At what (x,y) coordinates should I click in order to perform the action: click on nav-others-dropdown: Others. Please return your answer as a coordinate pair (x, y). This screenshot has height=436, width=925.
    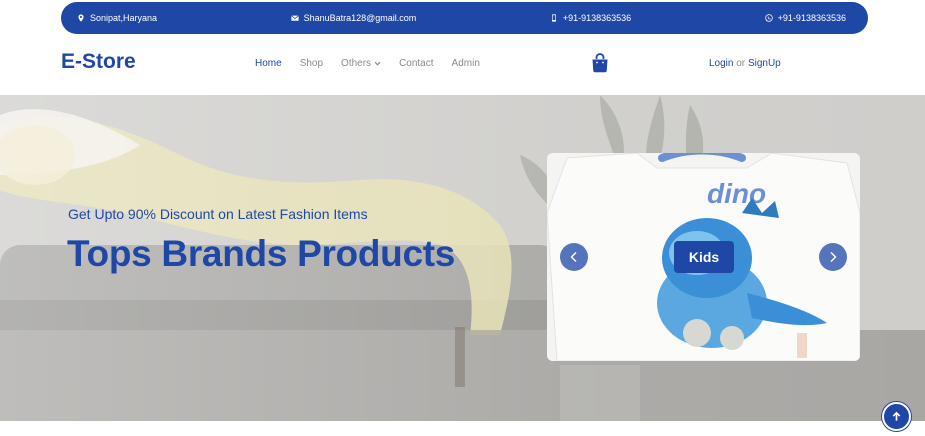
    Looking at the image, I should click on (361, 63).